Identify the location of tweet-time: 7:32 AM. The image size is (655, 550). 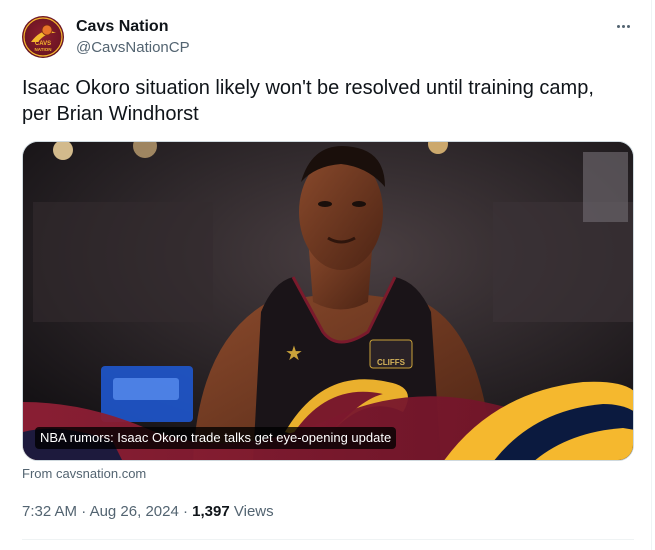
(49, 511).